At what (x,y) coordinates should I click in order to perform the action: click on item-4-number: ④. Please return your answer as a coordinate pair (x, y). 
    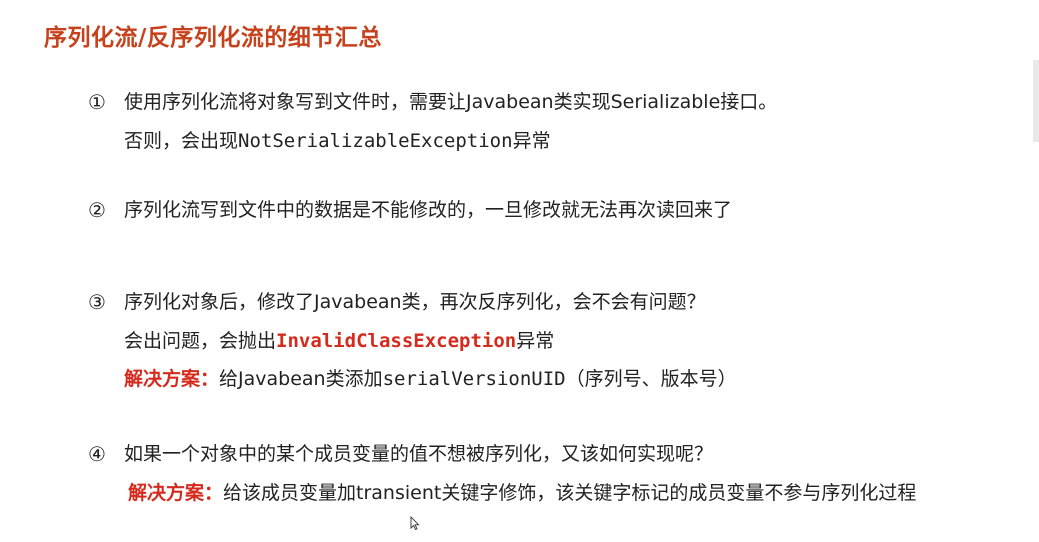
    Looking at the image, I should click on (97, 454).